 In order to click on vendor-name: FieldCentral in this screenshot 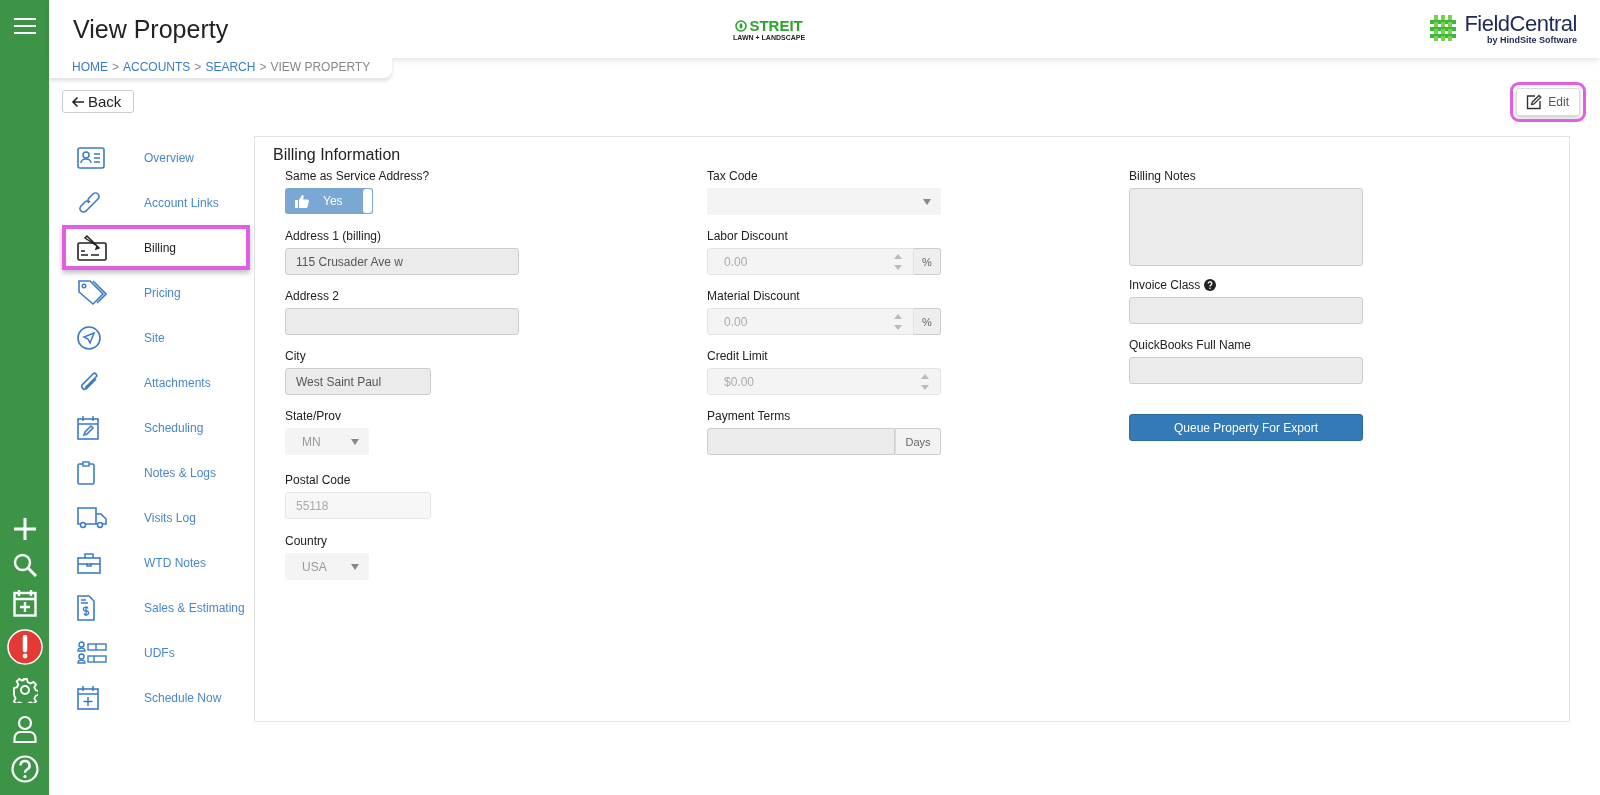, I will do `click(1520, 24)`.